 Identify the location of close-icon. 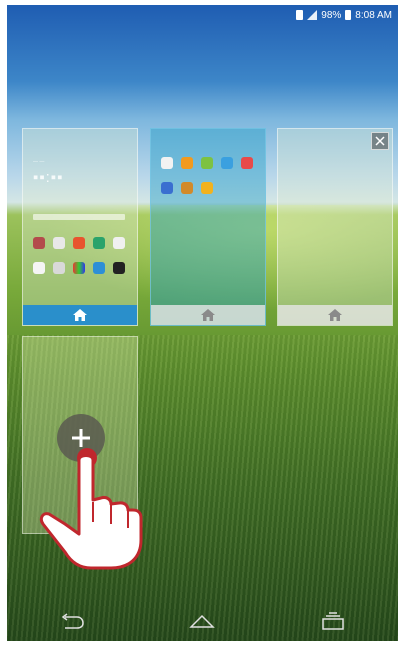
(380, 141).